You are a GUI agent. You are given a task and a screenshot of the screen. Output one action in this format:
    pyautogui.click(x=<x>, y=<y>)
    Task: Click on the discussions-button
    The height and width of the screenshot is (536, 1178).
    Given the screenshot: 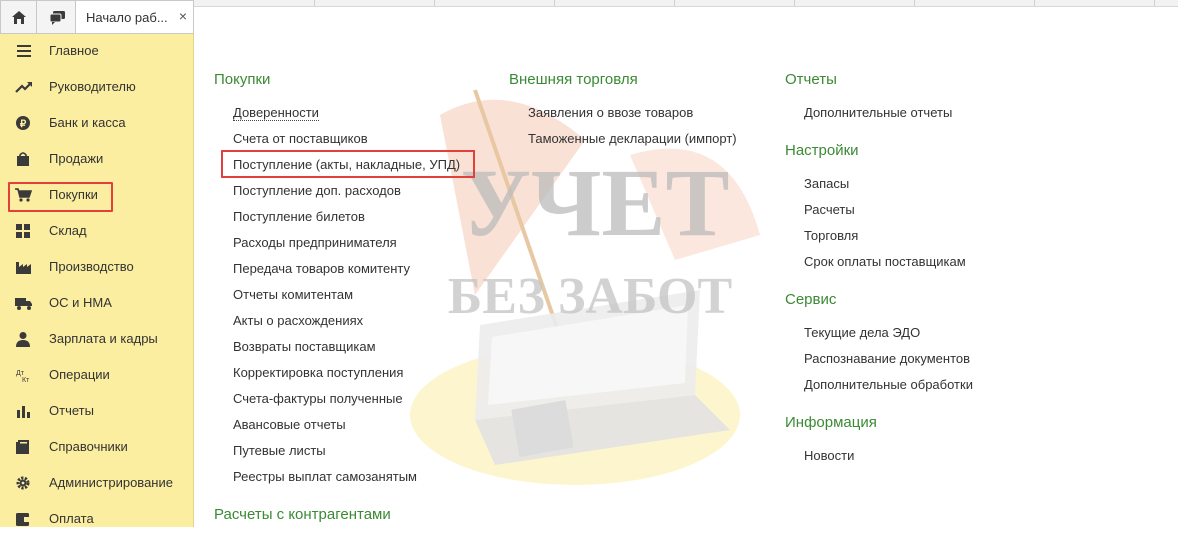 What is the action you would take?
    pyautogui.click(x=56, y=17)
    